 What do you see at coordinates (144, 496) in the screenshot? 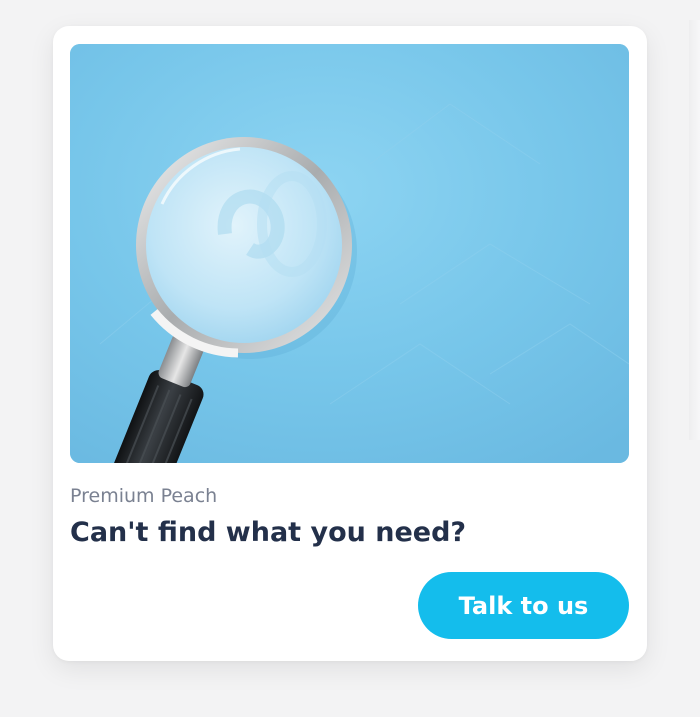
I see `brand-name: Premium Peach` at bounding box center [144, 496].